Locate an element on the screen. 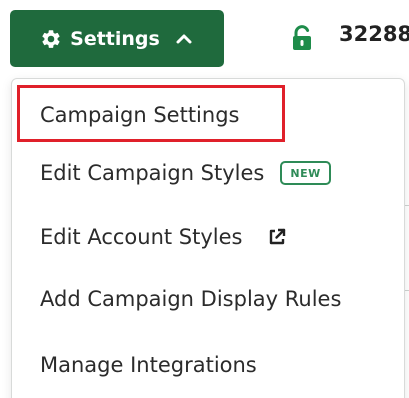  external-link-icon is located at coordinates (277, 237).